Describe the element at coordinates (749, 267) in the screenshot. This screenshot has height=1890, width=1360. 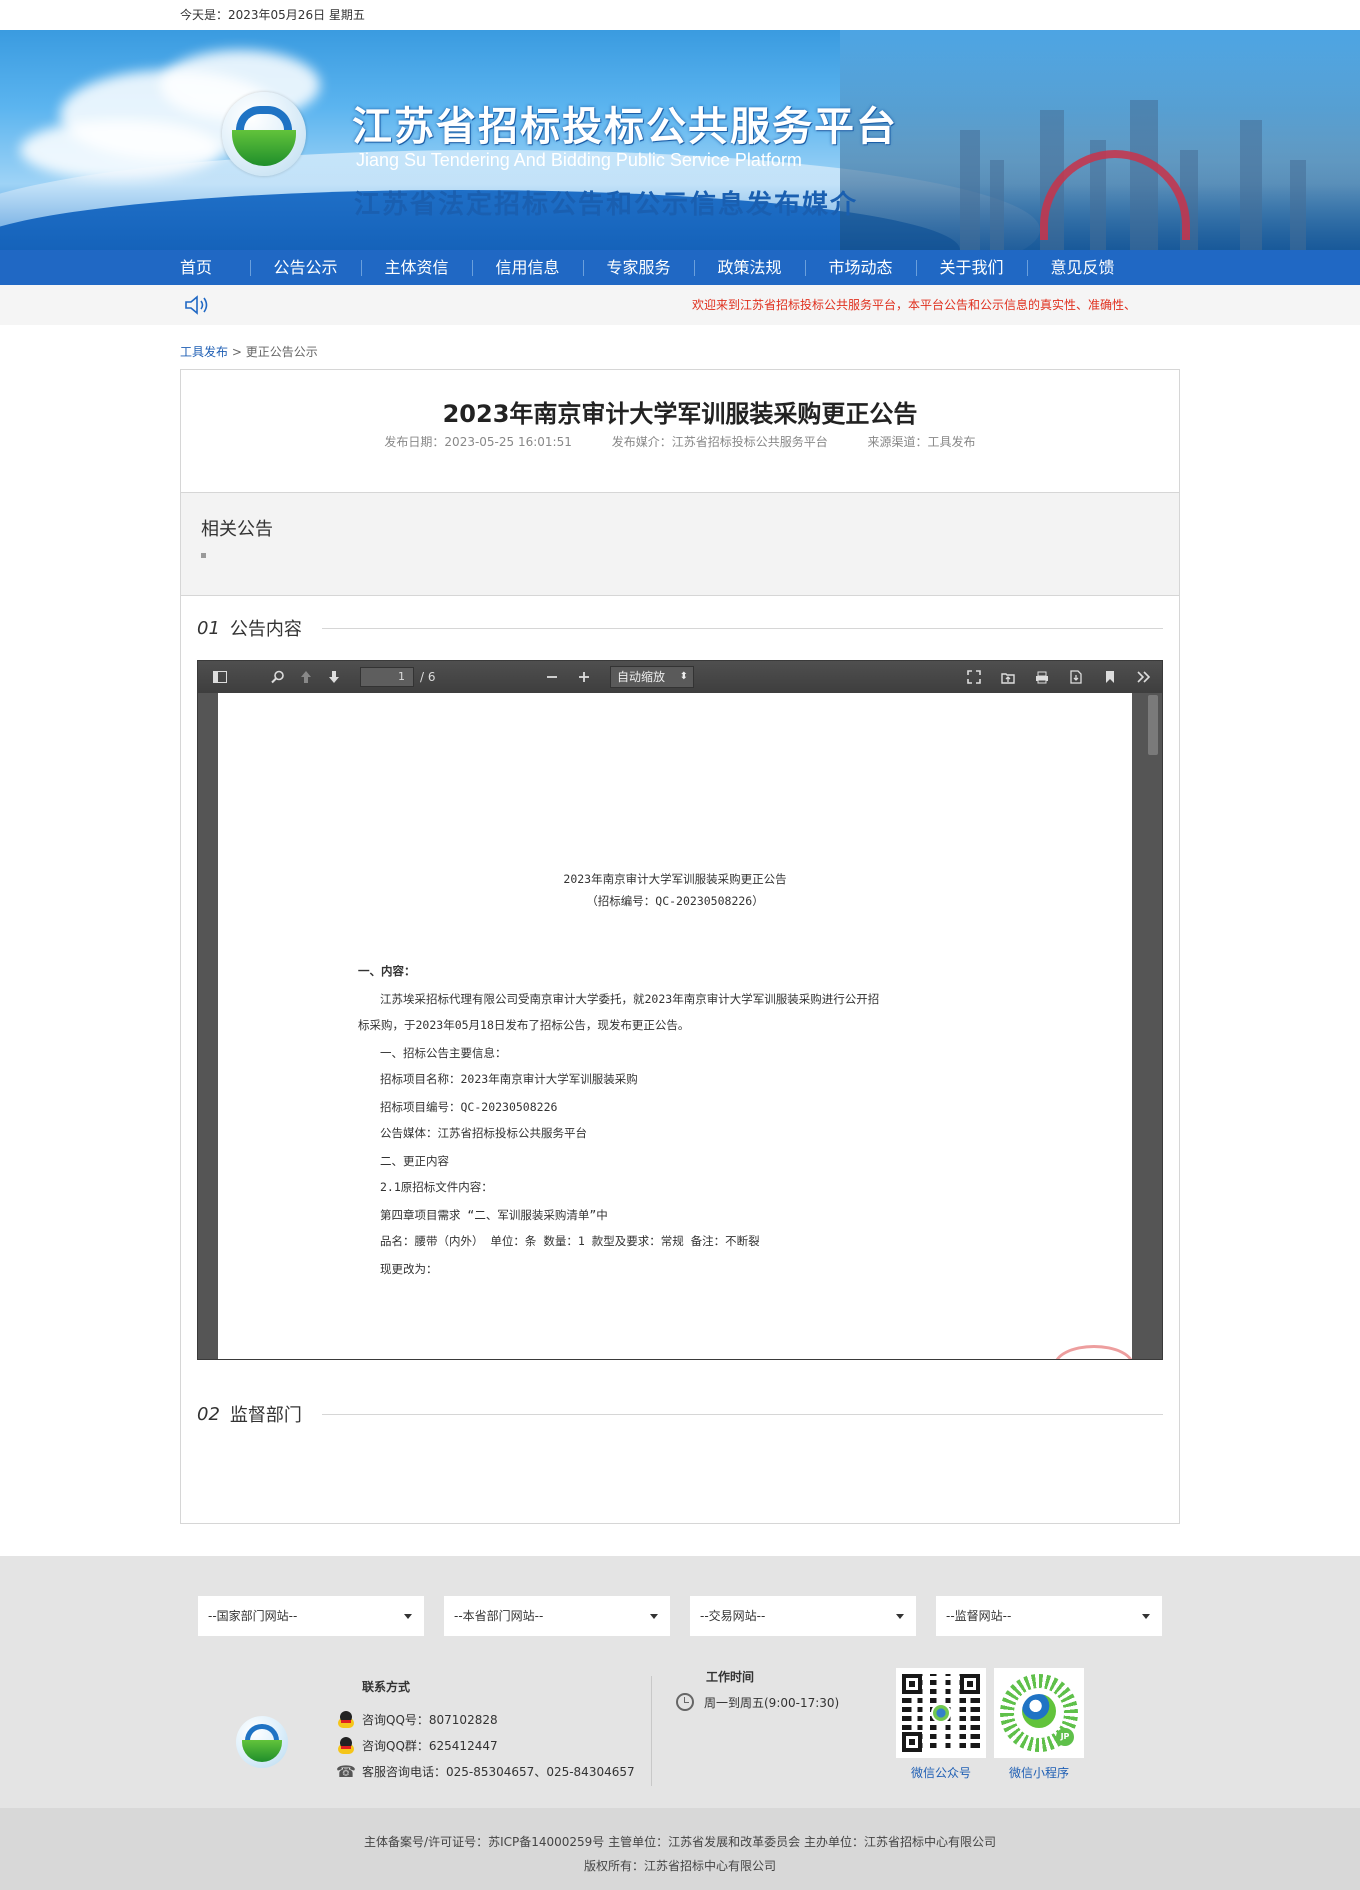
I see `nav-item-policies: 政策法规` at that location.